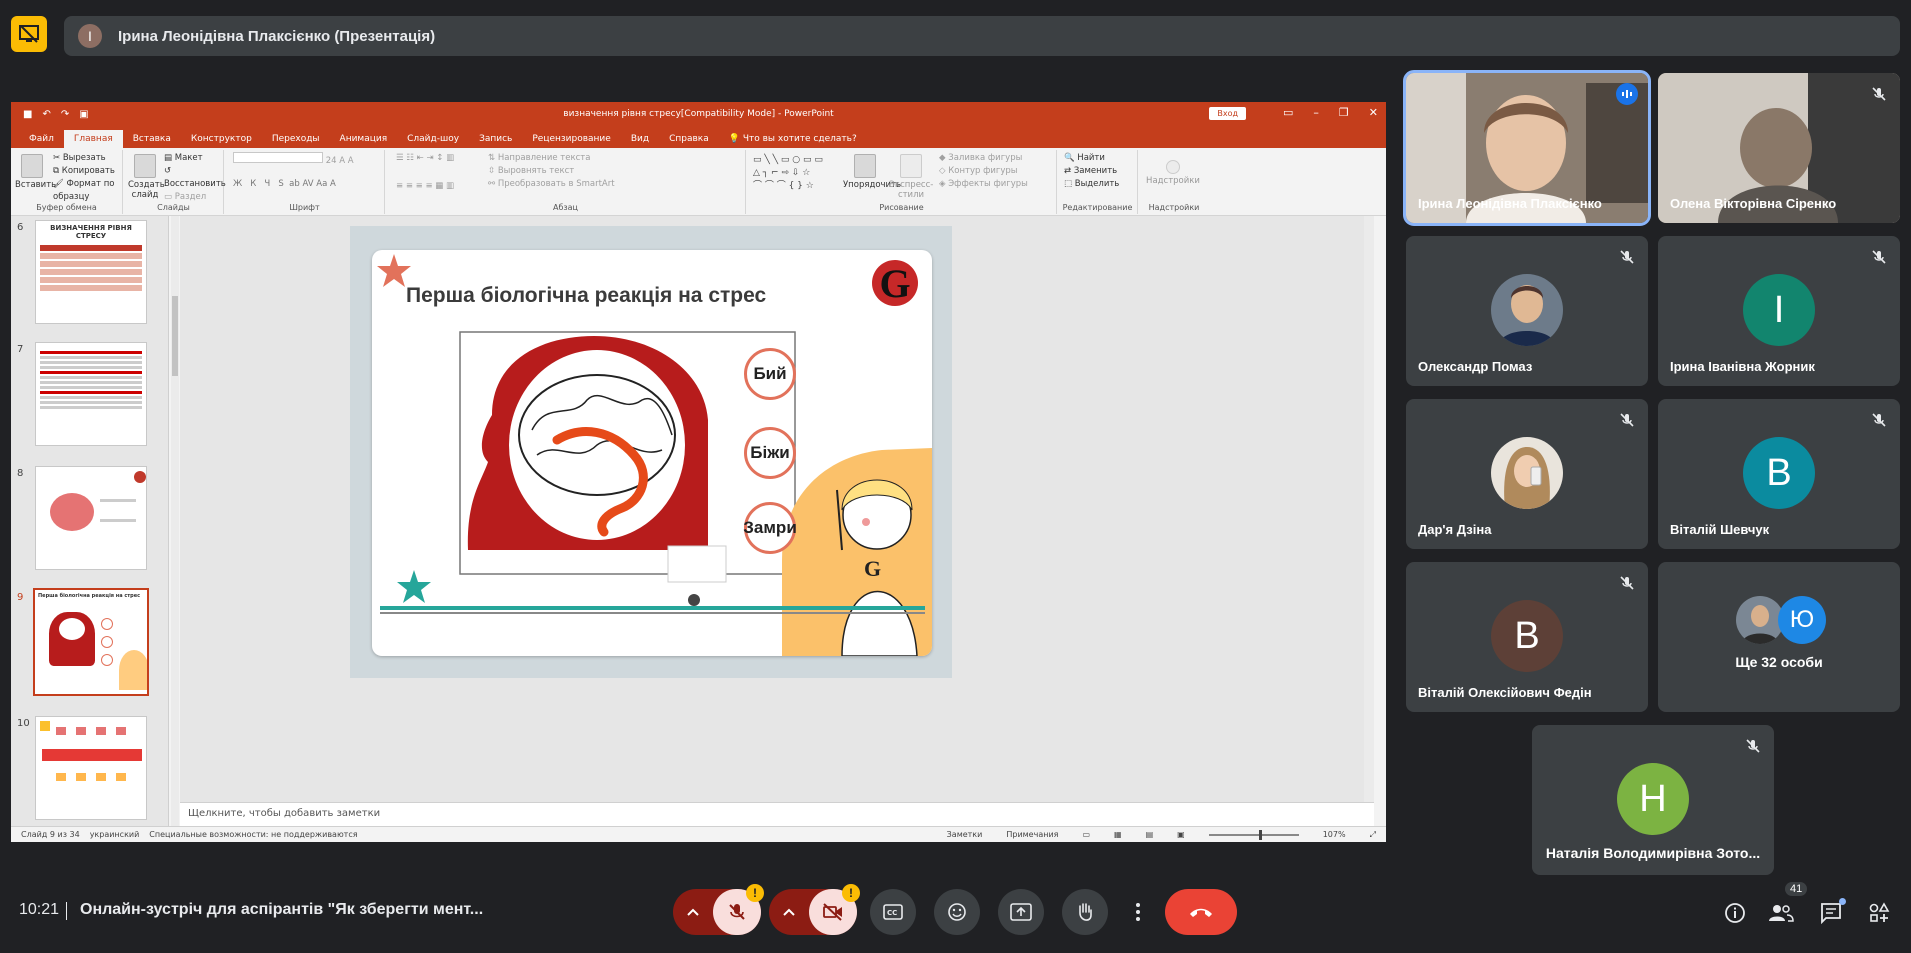  What do you see at coordinates (1091, 184) in the screenshot?
I see `select-button: ⬚ Выделить` at bounding box center [1091, 184].